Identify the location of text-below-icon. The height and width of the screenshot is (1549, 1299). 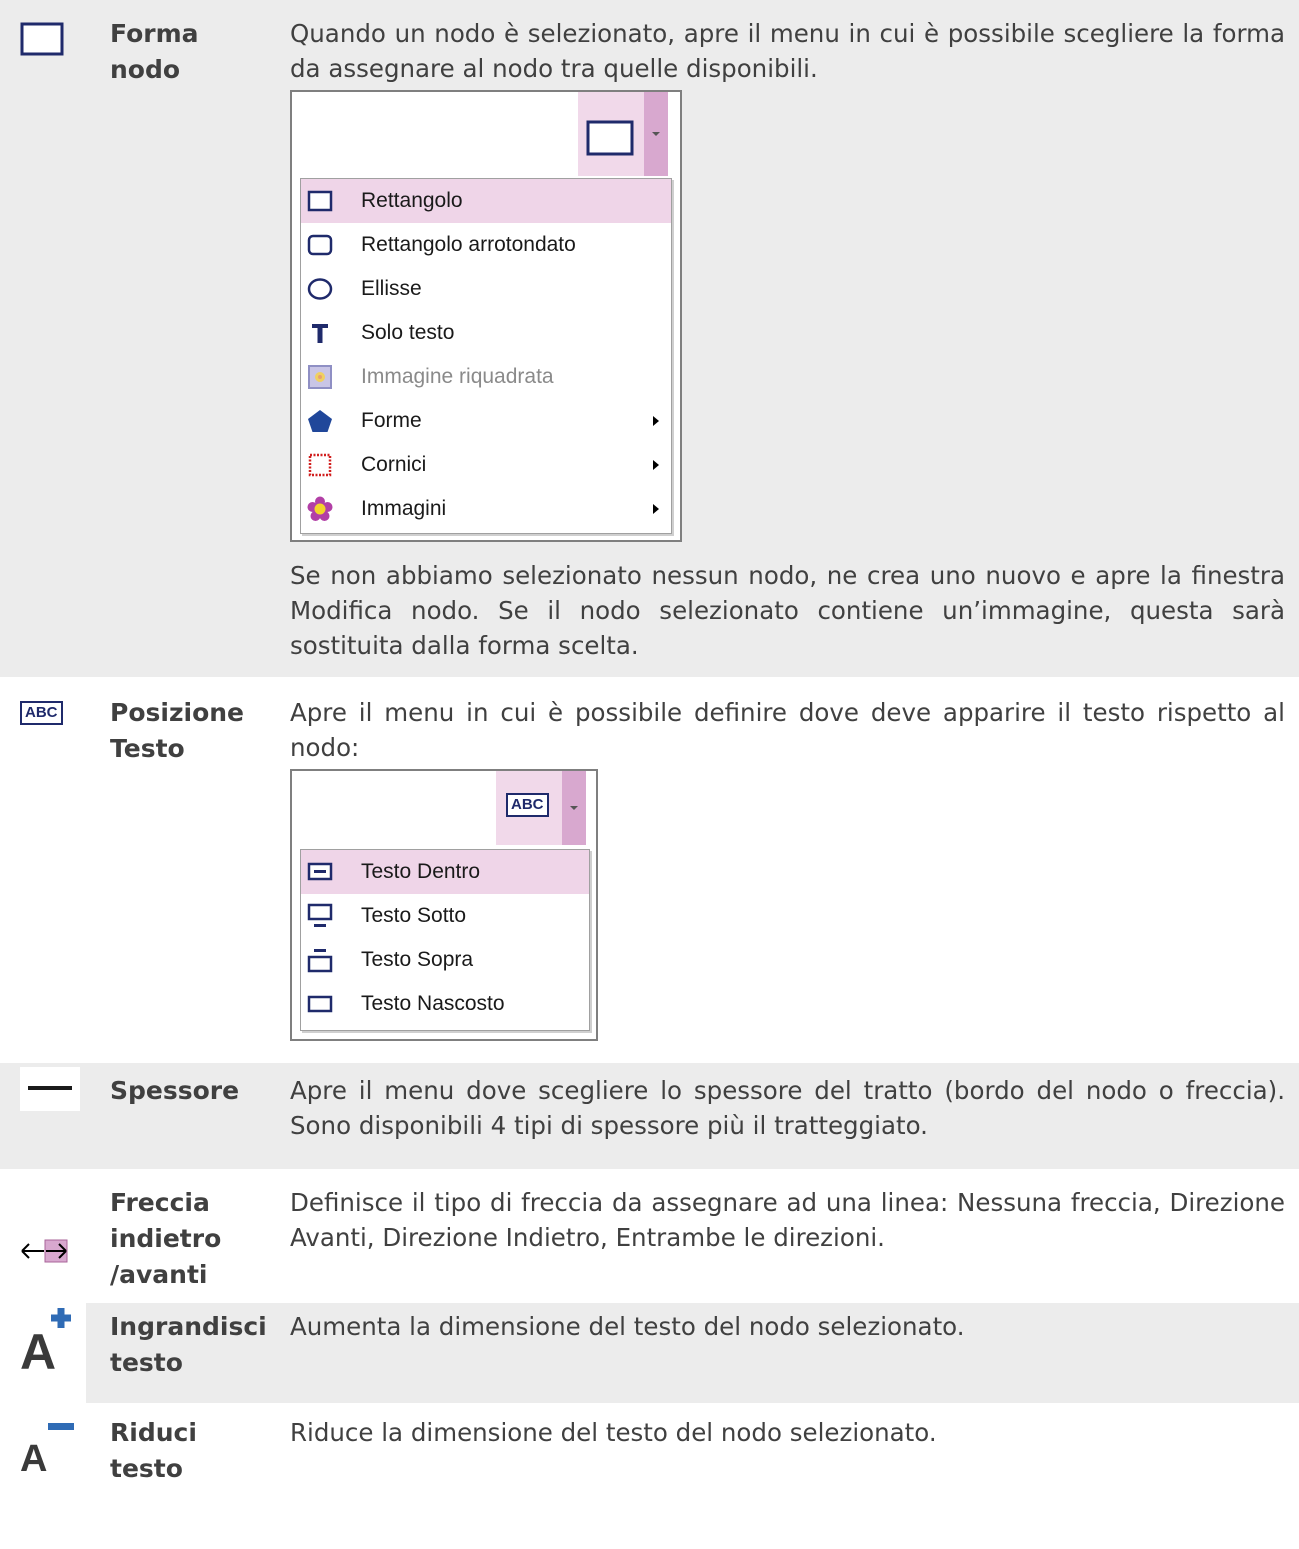
(320, 915).